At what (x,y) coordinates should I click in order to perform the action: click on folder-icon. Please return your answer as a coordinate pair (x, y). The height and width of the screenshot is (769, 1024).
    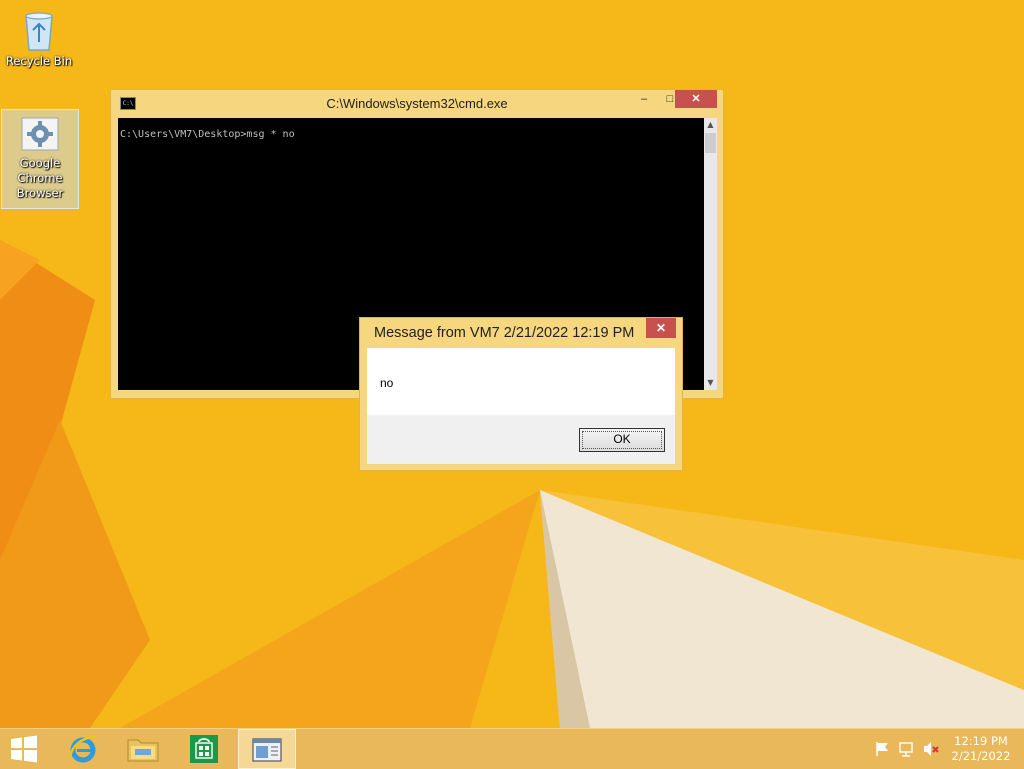
    Looking at the image, I should click on (143, 750).